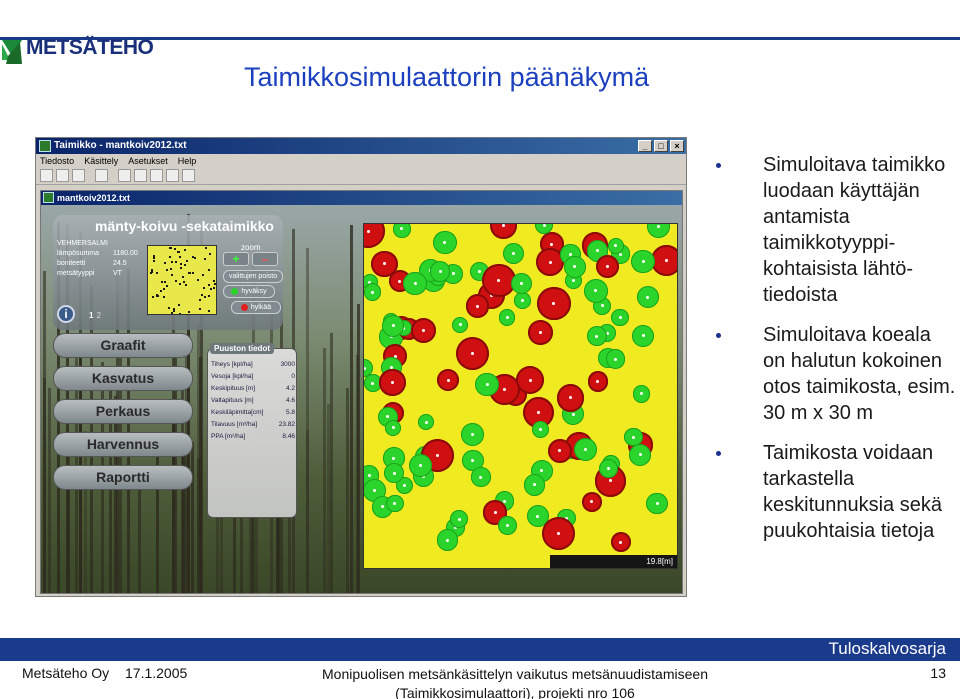 This screenshot has width=960, height=699. Describe the element at coordinates (661, 146) in the screenshot. I see `maximize-button: □` at that location.